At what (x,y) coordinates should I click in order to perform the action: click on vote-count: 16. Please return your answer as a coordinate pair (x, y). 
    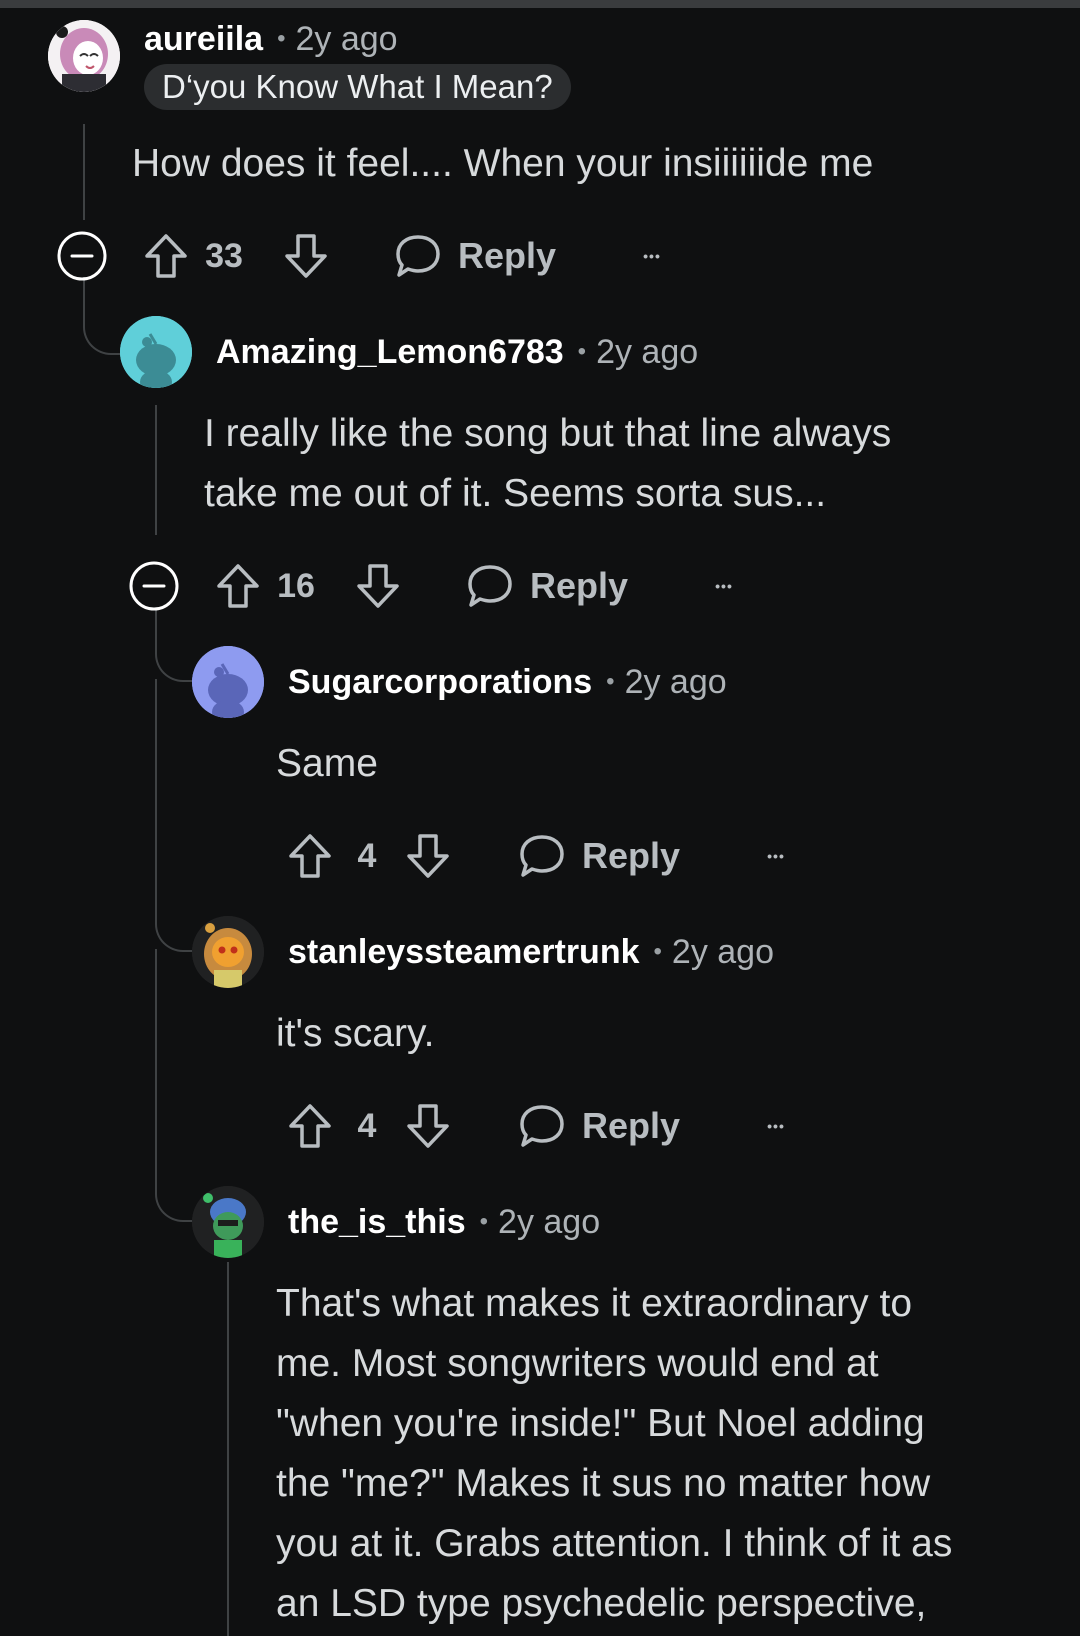
    Looking at the image, I should click on (296, 585).